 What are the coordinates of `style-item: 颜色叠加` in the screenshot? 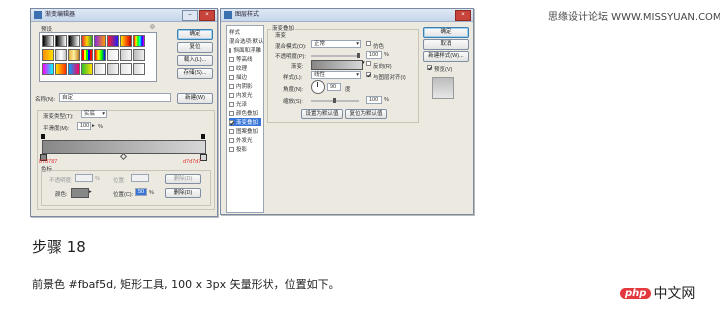 It's located at (245, 113).